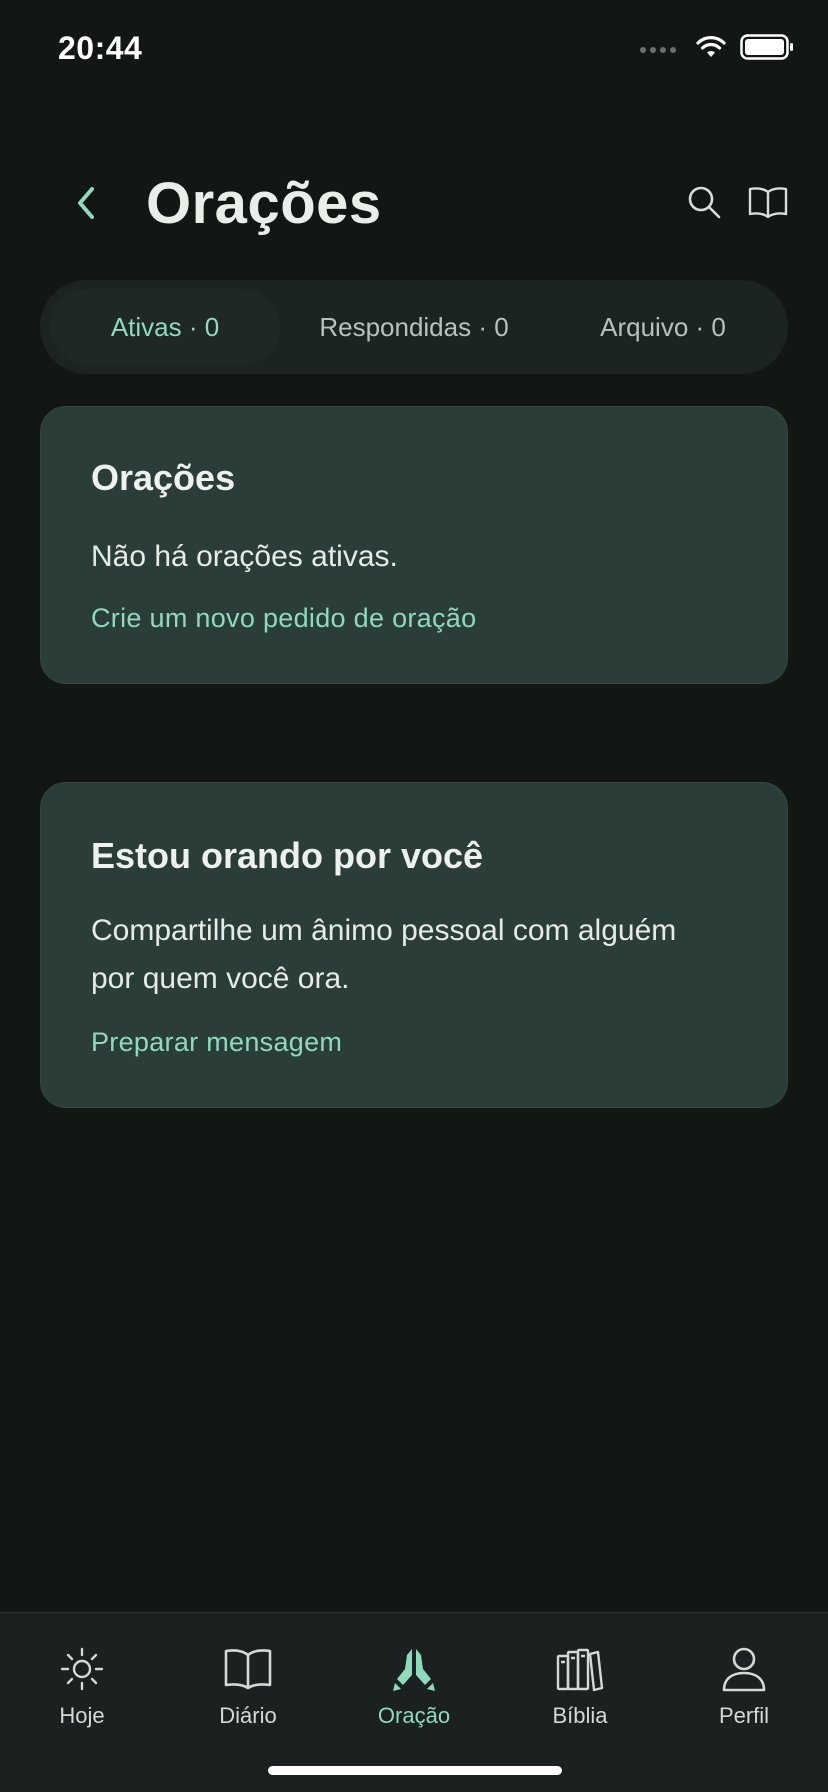 The width and height of the screenshot is (828, 1792). What do you see at coordinates (415, 1770) in the screenshot?
I see `home-indicator` at bounding box center [415, 1770].